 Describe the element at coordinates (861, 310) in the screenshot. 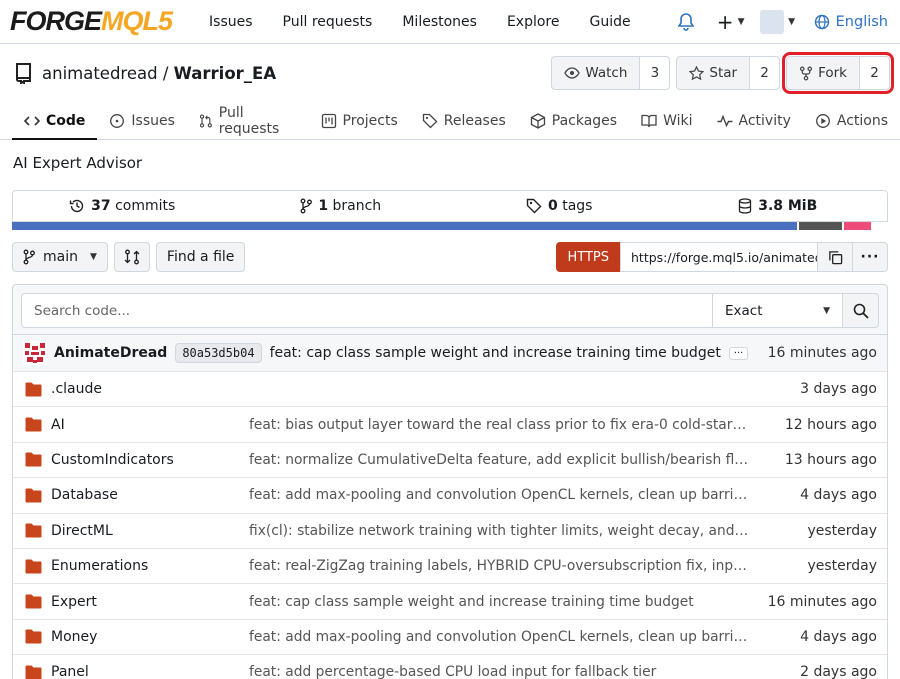

I see `search-button` at that location.